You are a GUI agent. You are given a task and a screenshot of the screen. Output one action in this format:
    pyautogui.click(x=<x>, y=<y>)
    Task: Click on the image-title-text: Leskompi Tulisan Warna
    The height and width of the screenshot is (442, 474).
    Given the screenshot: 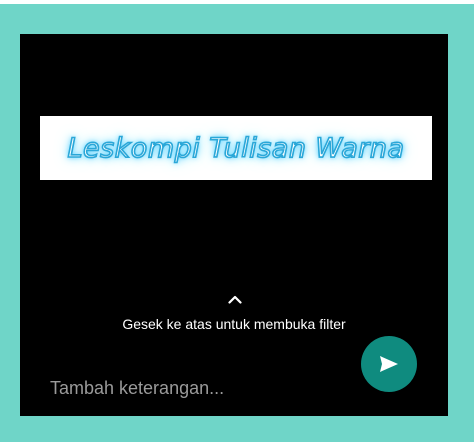 What is the action you would take?
    pyautogui.click(x=236, y=148)
    